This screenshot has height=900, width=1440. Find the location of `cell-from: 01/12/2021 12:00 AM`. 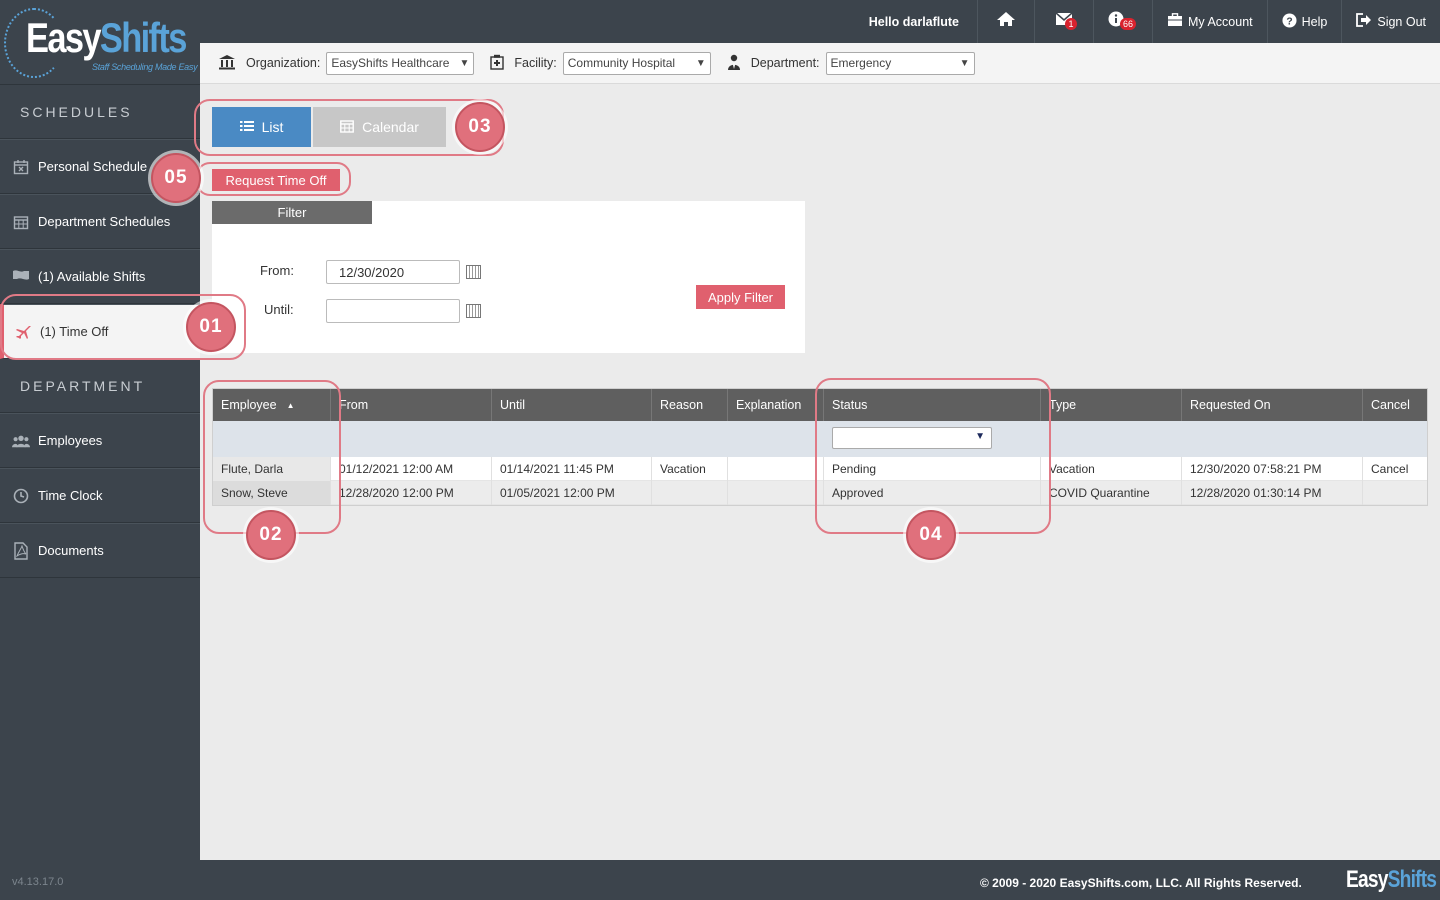

cell-from: 01/12/2021 12:00 AM is located at coordinates (411, 469).